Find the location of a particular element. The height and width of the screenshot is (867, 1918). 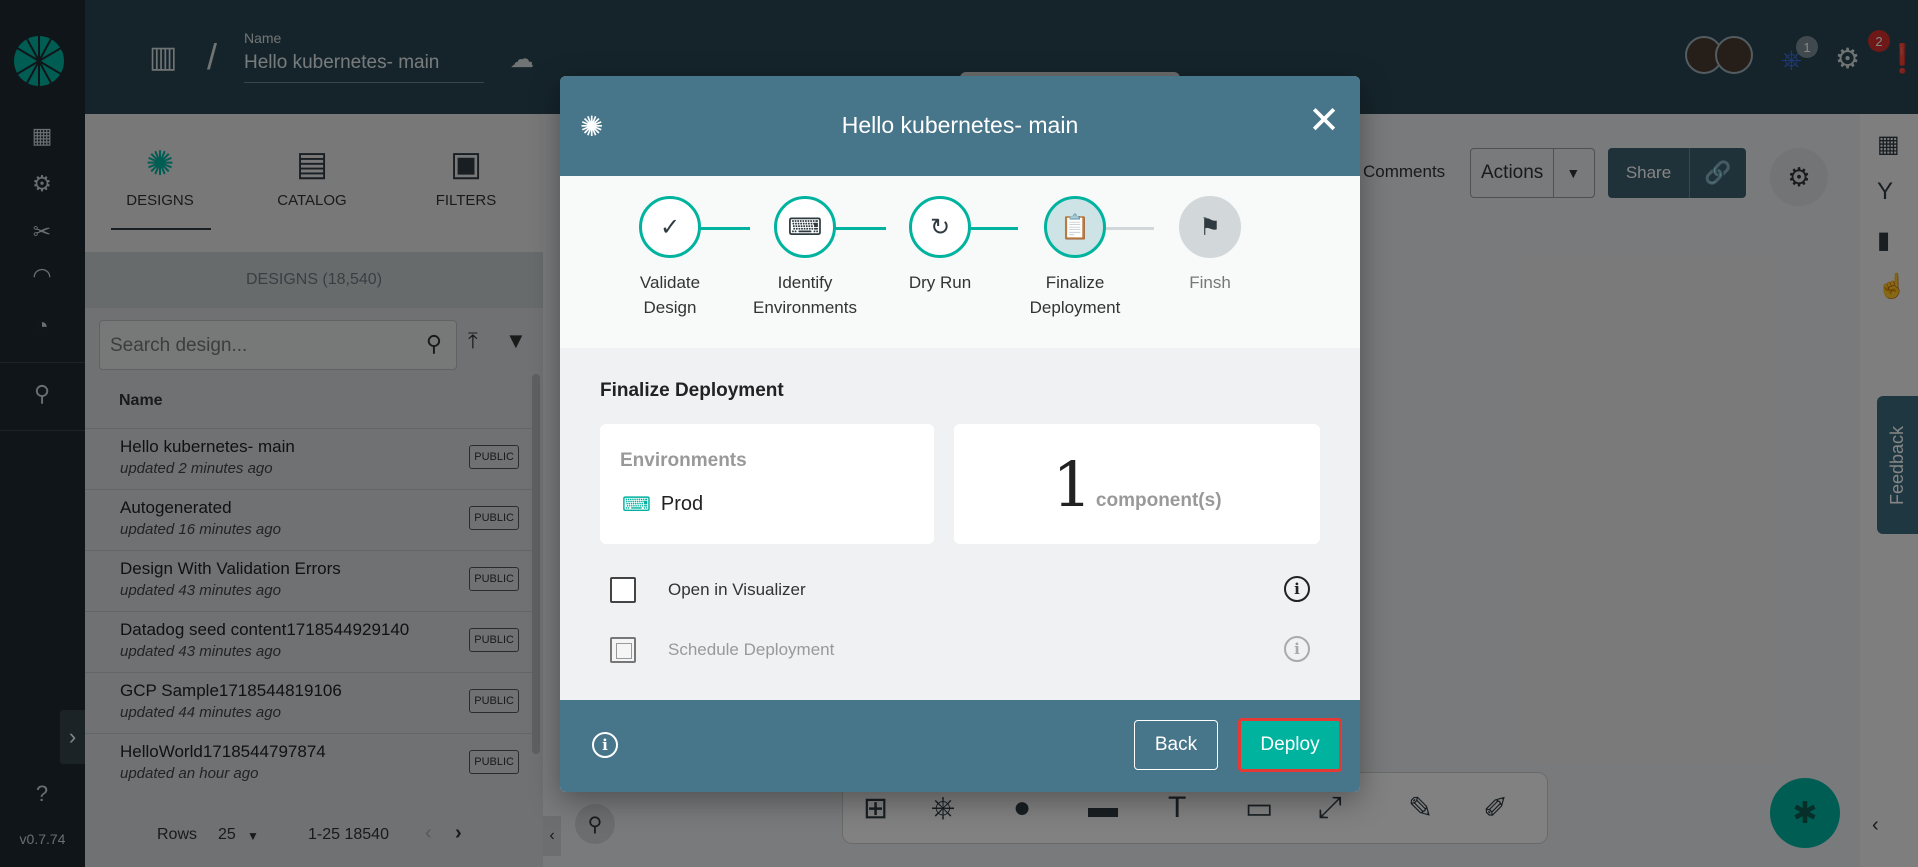

step-label: Finalize Deployment is located at coordinates (1075, 295).